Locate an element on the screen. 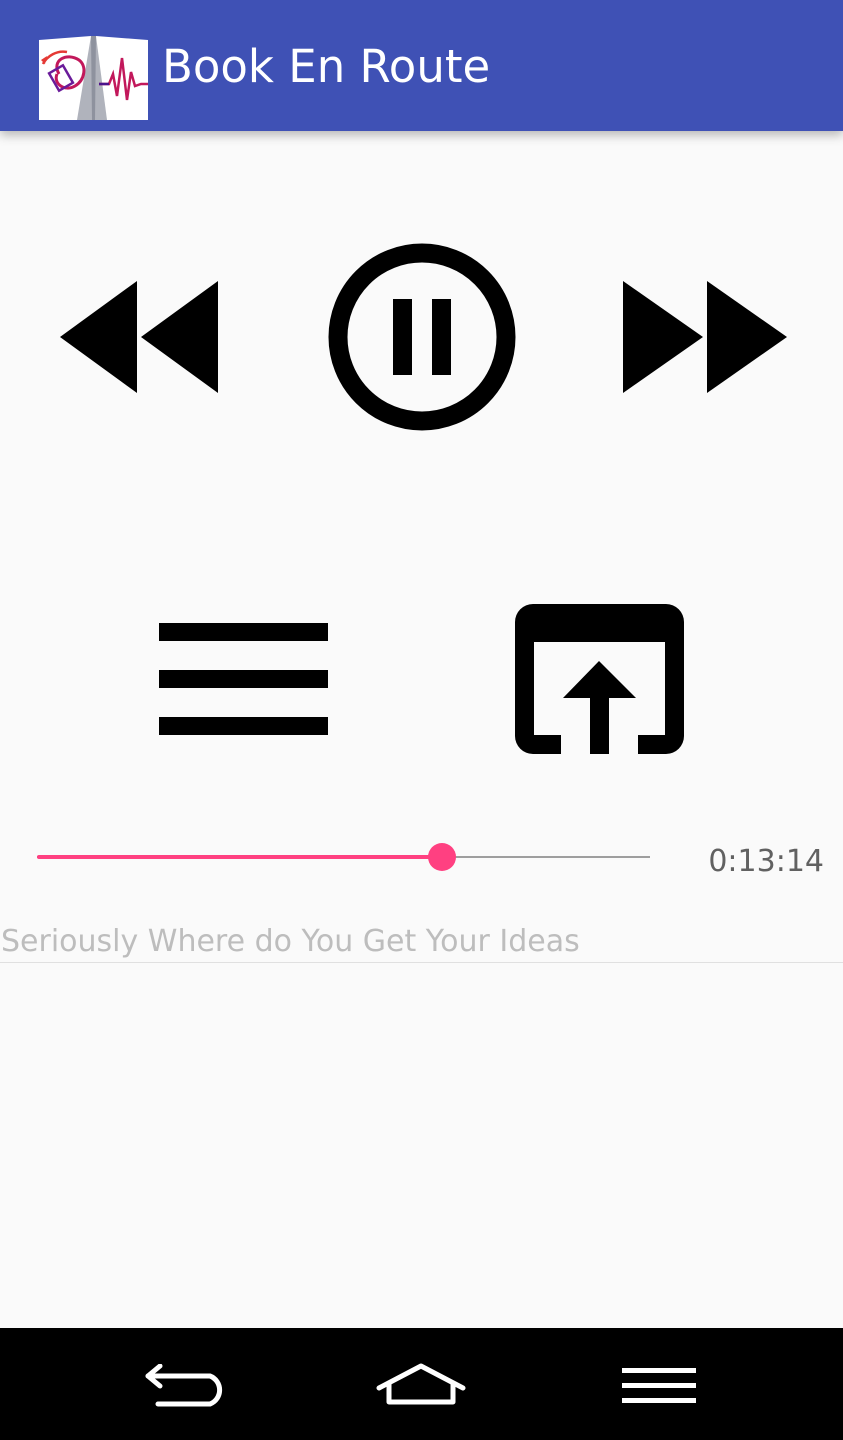 The image size is (843, 1440). home-icon is located at coordinates (421, 1384).